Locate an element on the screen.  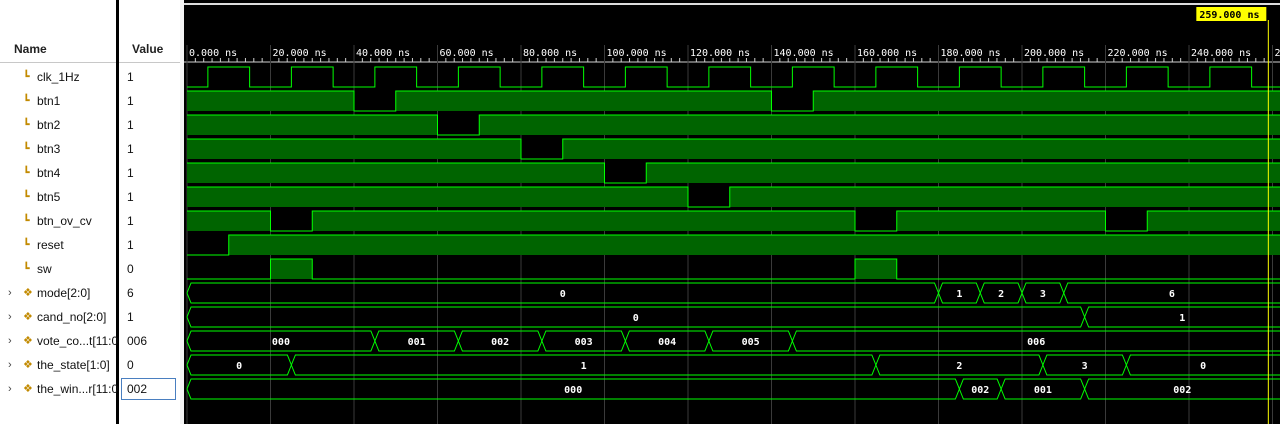
signal-row-name: ┗ reset is located at coordinates (59, 245).